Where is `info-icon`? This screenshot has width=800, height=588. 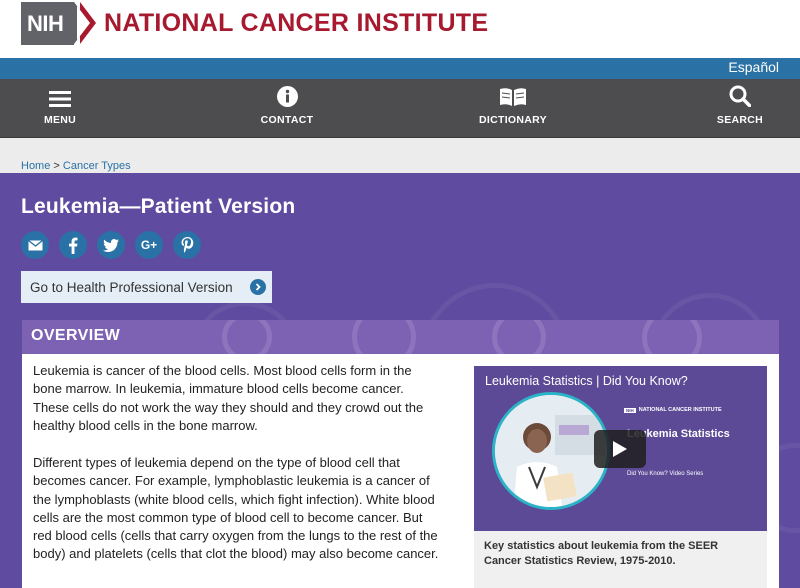 info-icon is located at coordinates (287, 94).